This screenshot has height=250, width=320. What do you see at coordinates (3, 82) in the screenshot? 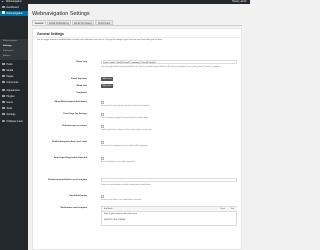
I see `comments-icon` at bounding box center [3, 82].